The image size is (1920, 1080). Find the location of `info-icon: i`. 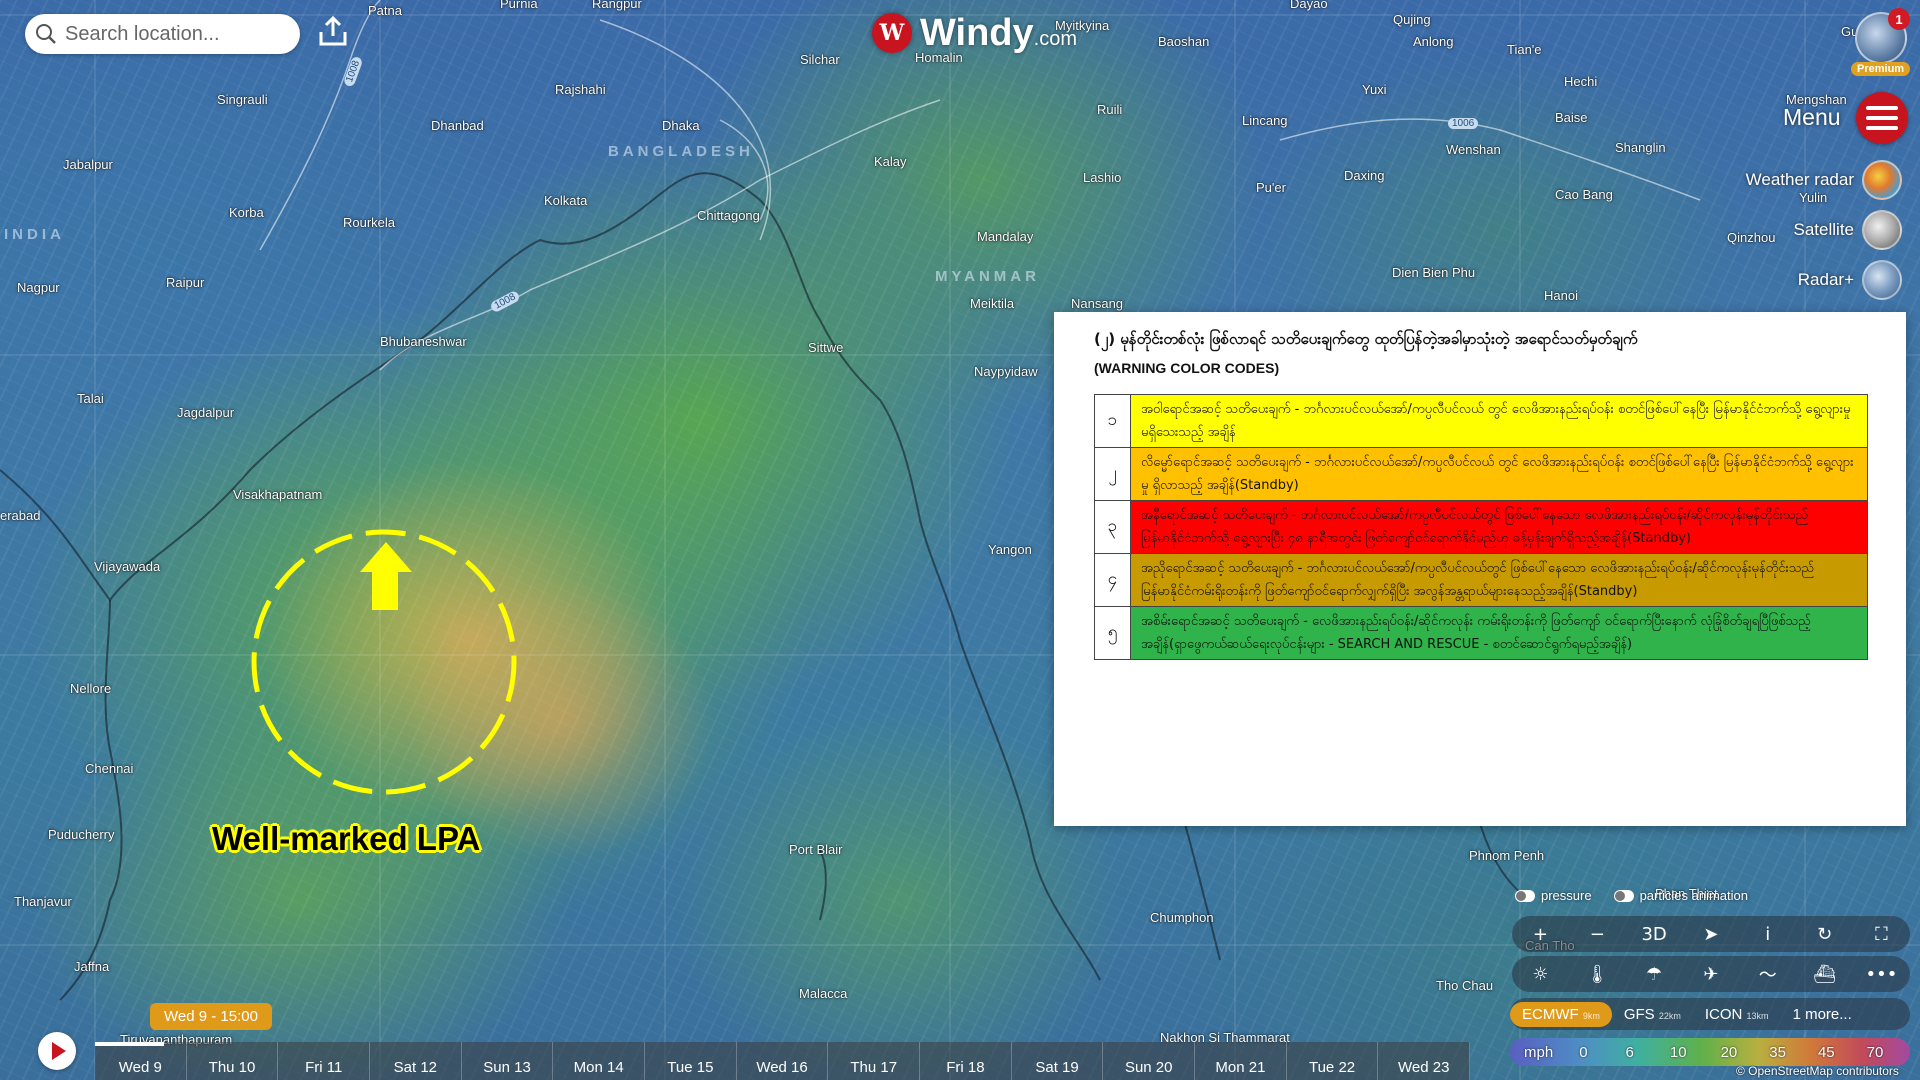

info-icon: i is located at coordinates (1768, 934).